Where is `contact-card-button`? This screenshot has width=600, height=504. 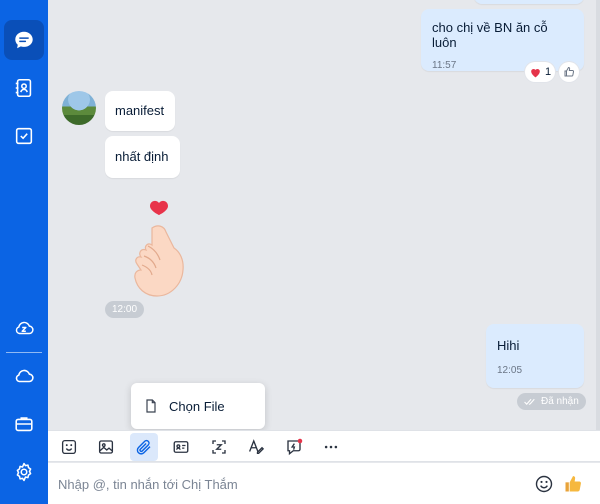 contact-card-button is located at coordinates (181, 447).